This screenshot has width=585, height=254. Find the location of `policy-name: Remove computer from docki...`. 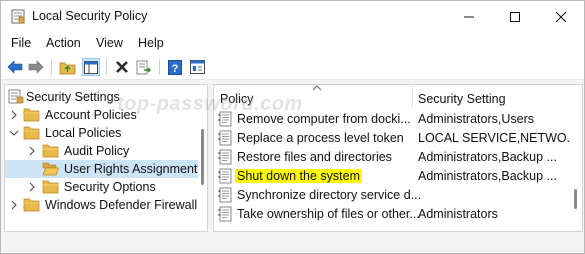

policy-name: Remove computer from docki... is located at coordinates (324, 119).